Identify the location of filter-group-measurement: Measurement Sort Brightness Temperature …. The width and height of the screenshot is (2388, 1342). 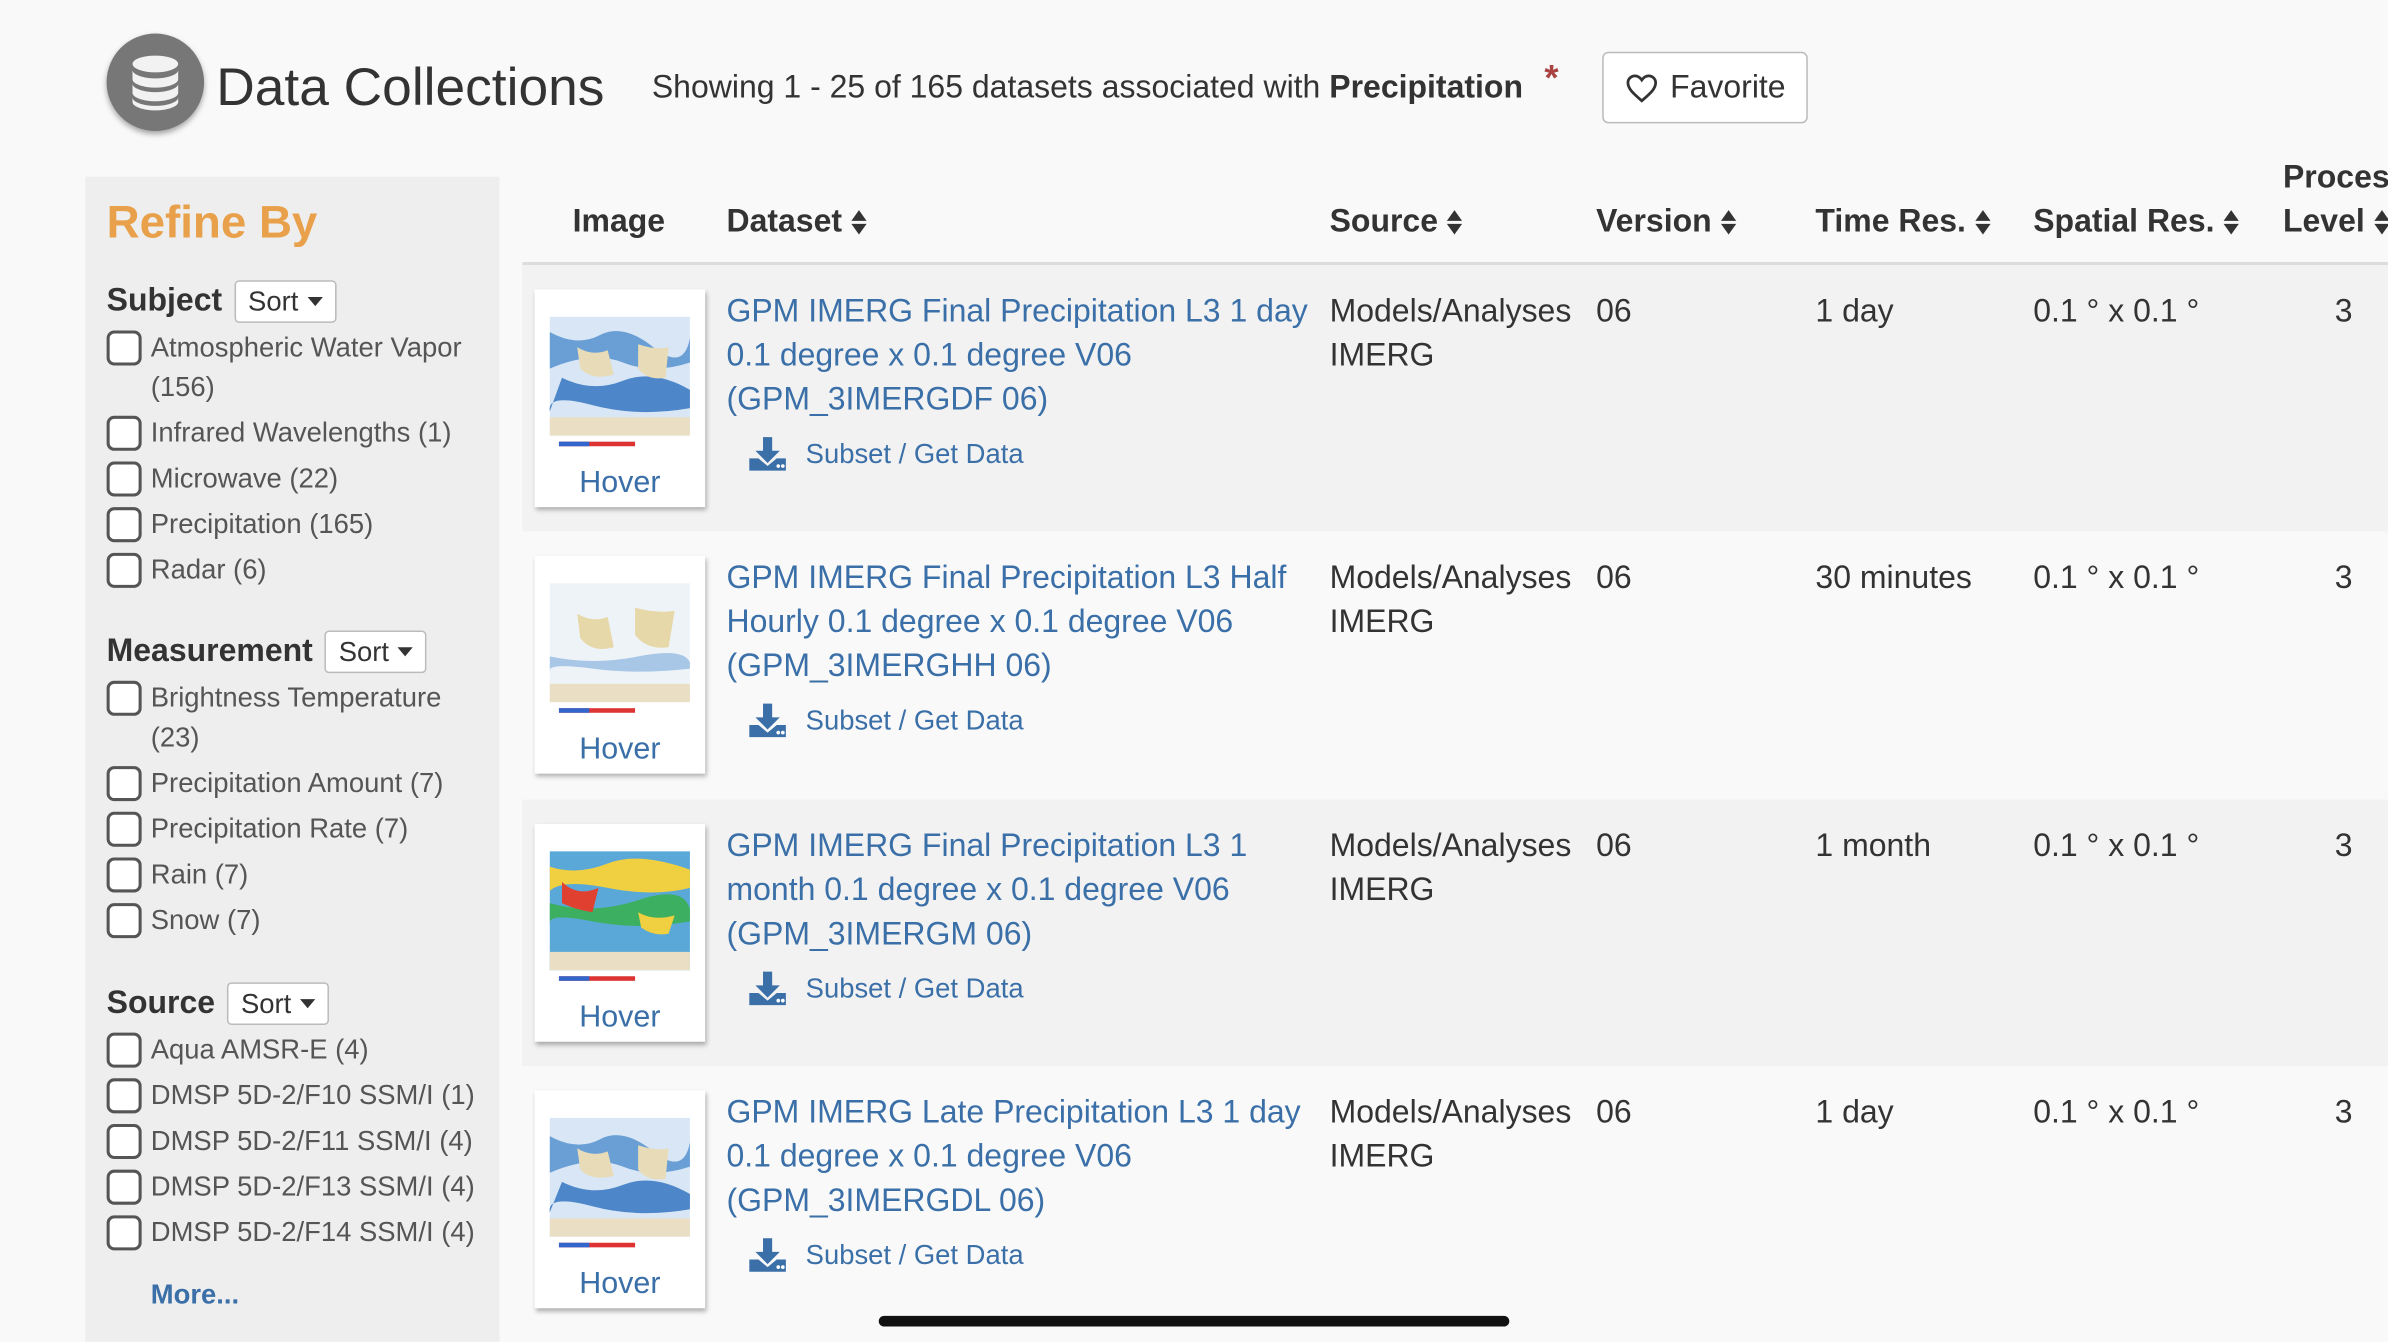
(297, 784).